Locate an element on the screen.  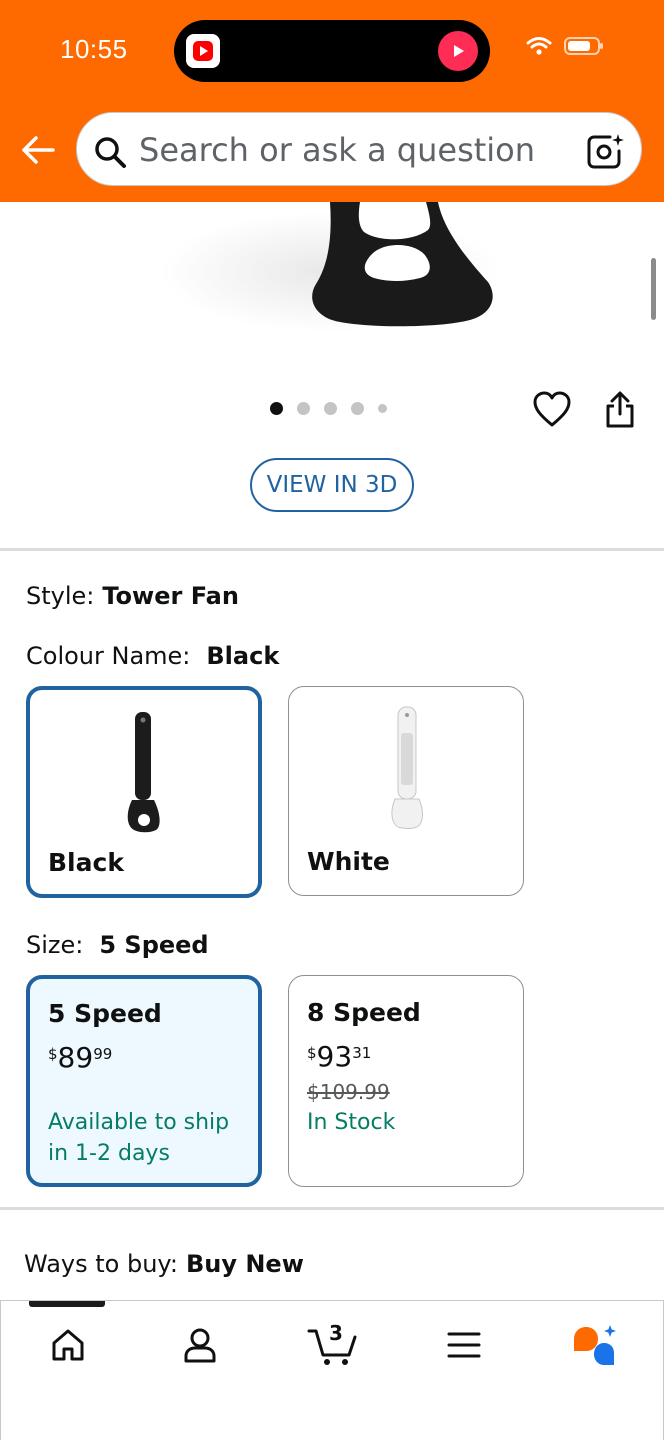
search-icon is located at coordinates (110, 152).